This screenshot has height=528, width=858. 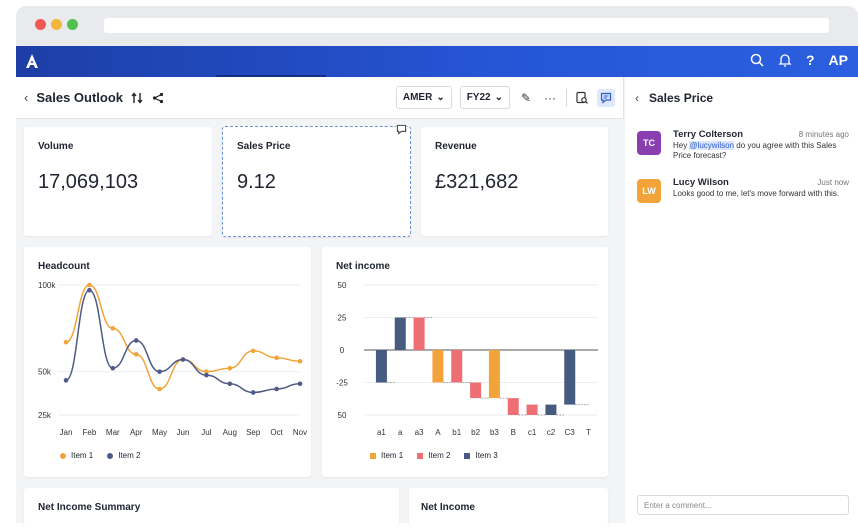 I want to click on comment-time: 8 minutes ago, so click(x=823, y=134).